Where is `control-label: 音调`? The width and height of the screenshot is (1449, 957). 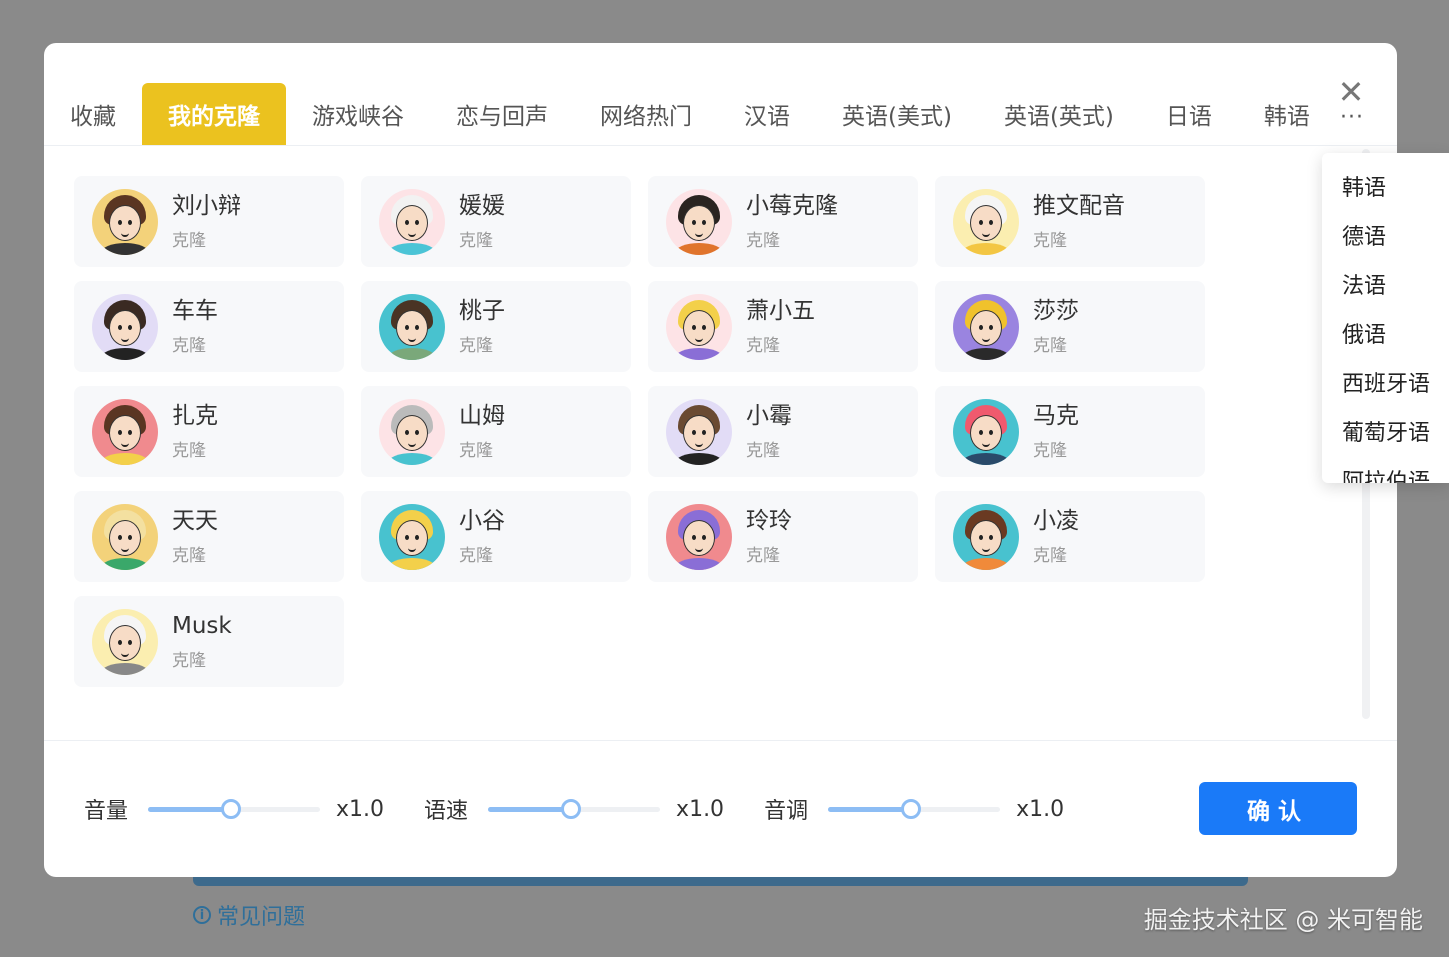 control-label: 音调 is located at coordinates (786, 811).